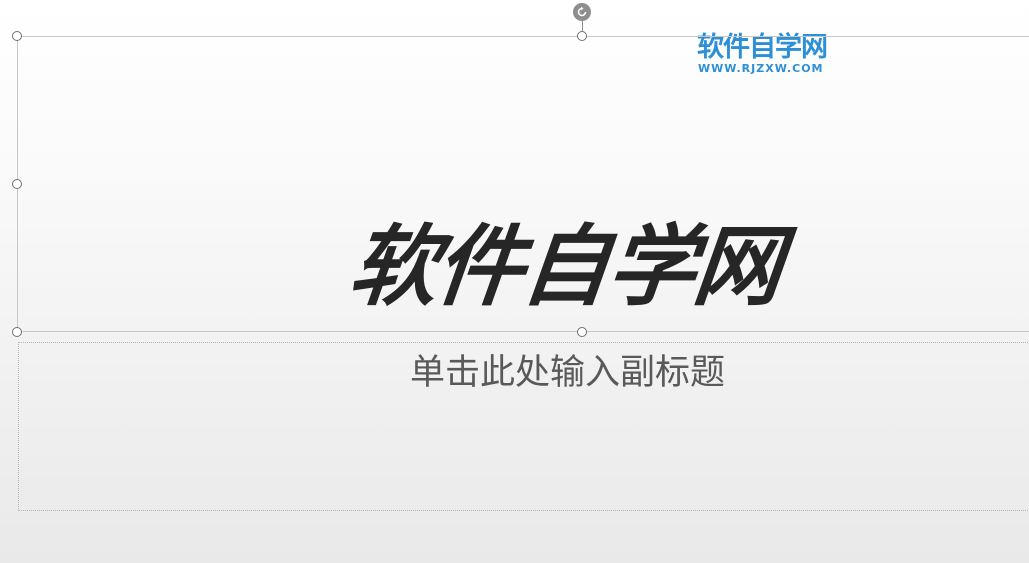 This screenshot has width=1029, height=563. I want to click on subtitle-placeholder-text: 单击此处输入副标题, so click(567, 373).